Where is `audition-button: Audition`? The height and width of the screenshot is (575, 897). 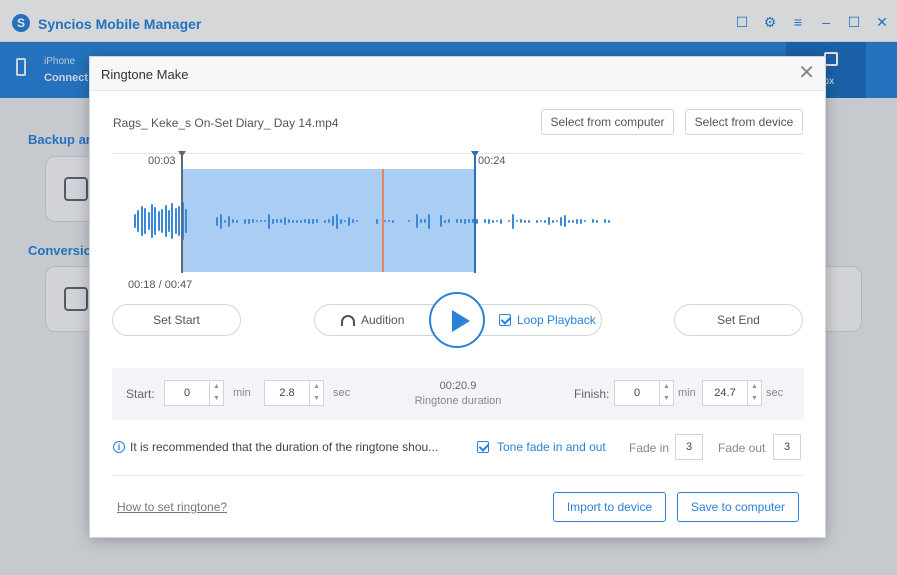
audition-button: Audition is located at coordinates (372, 320).